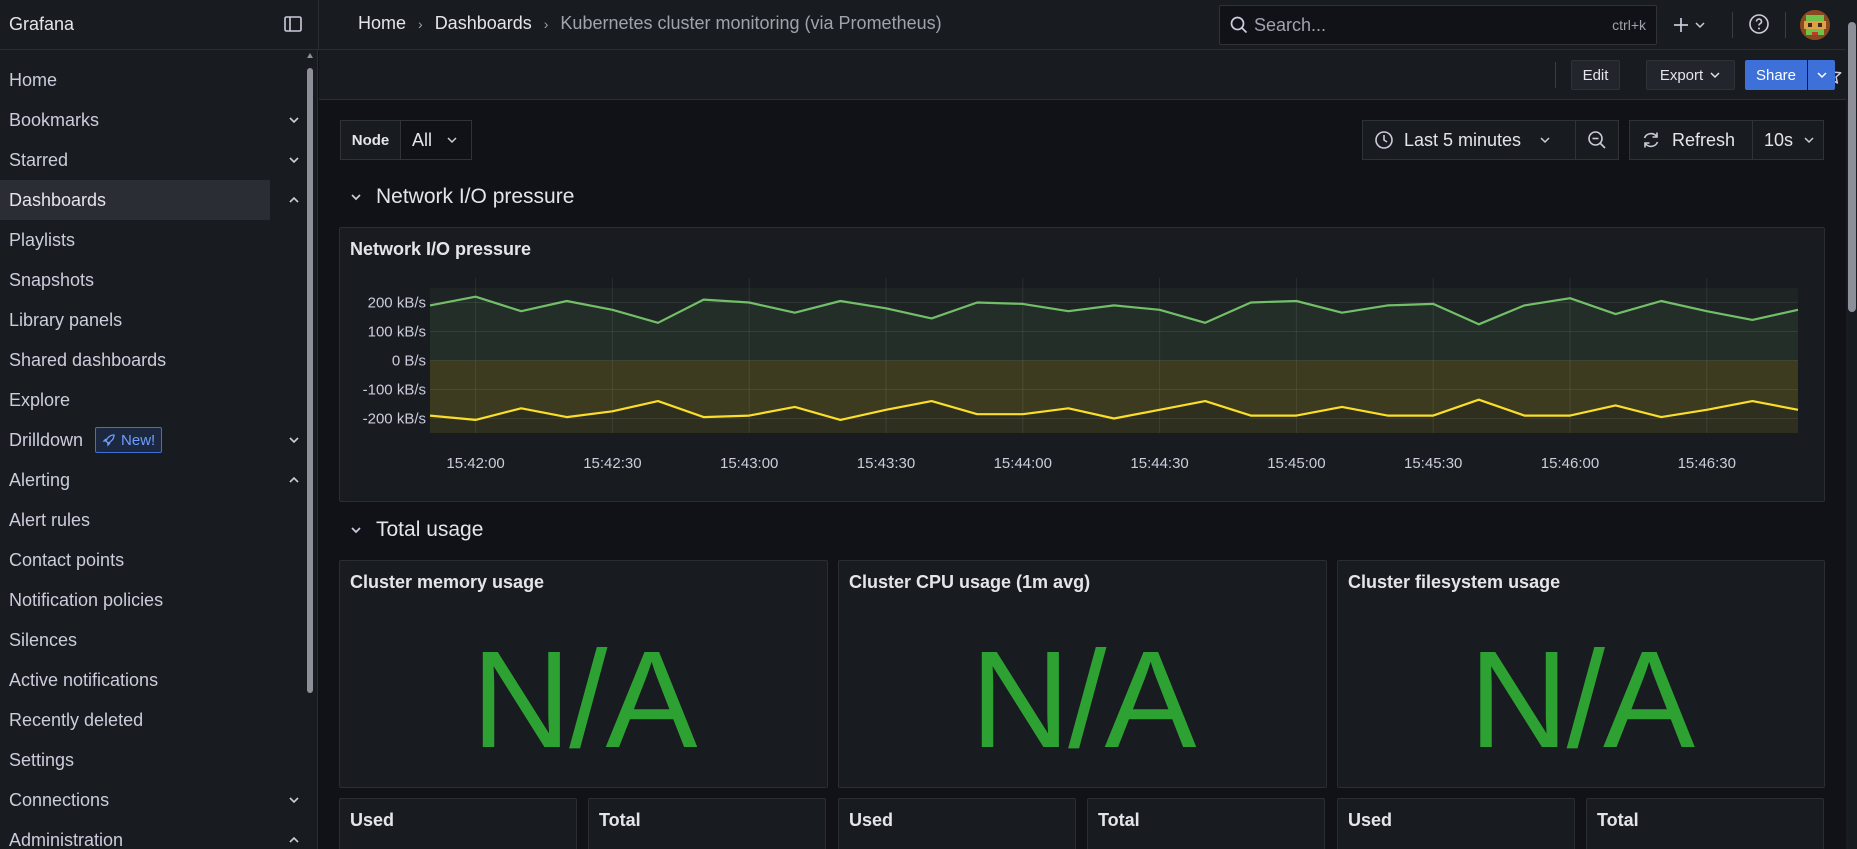 The width and height of the screenshot is (1857, 849). I want to click on sidebar-item-administration: Administration, so click(149, 834).